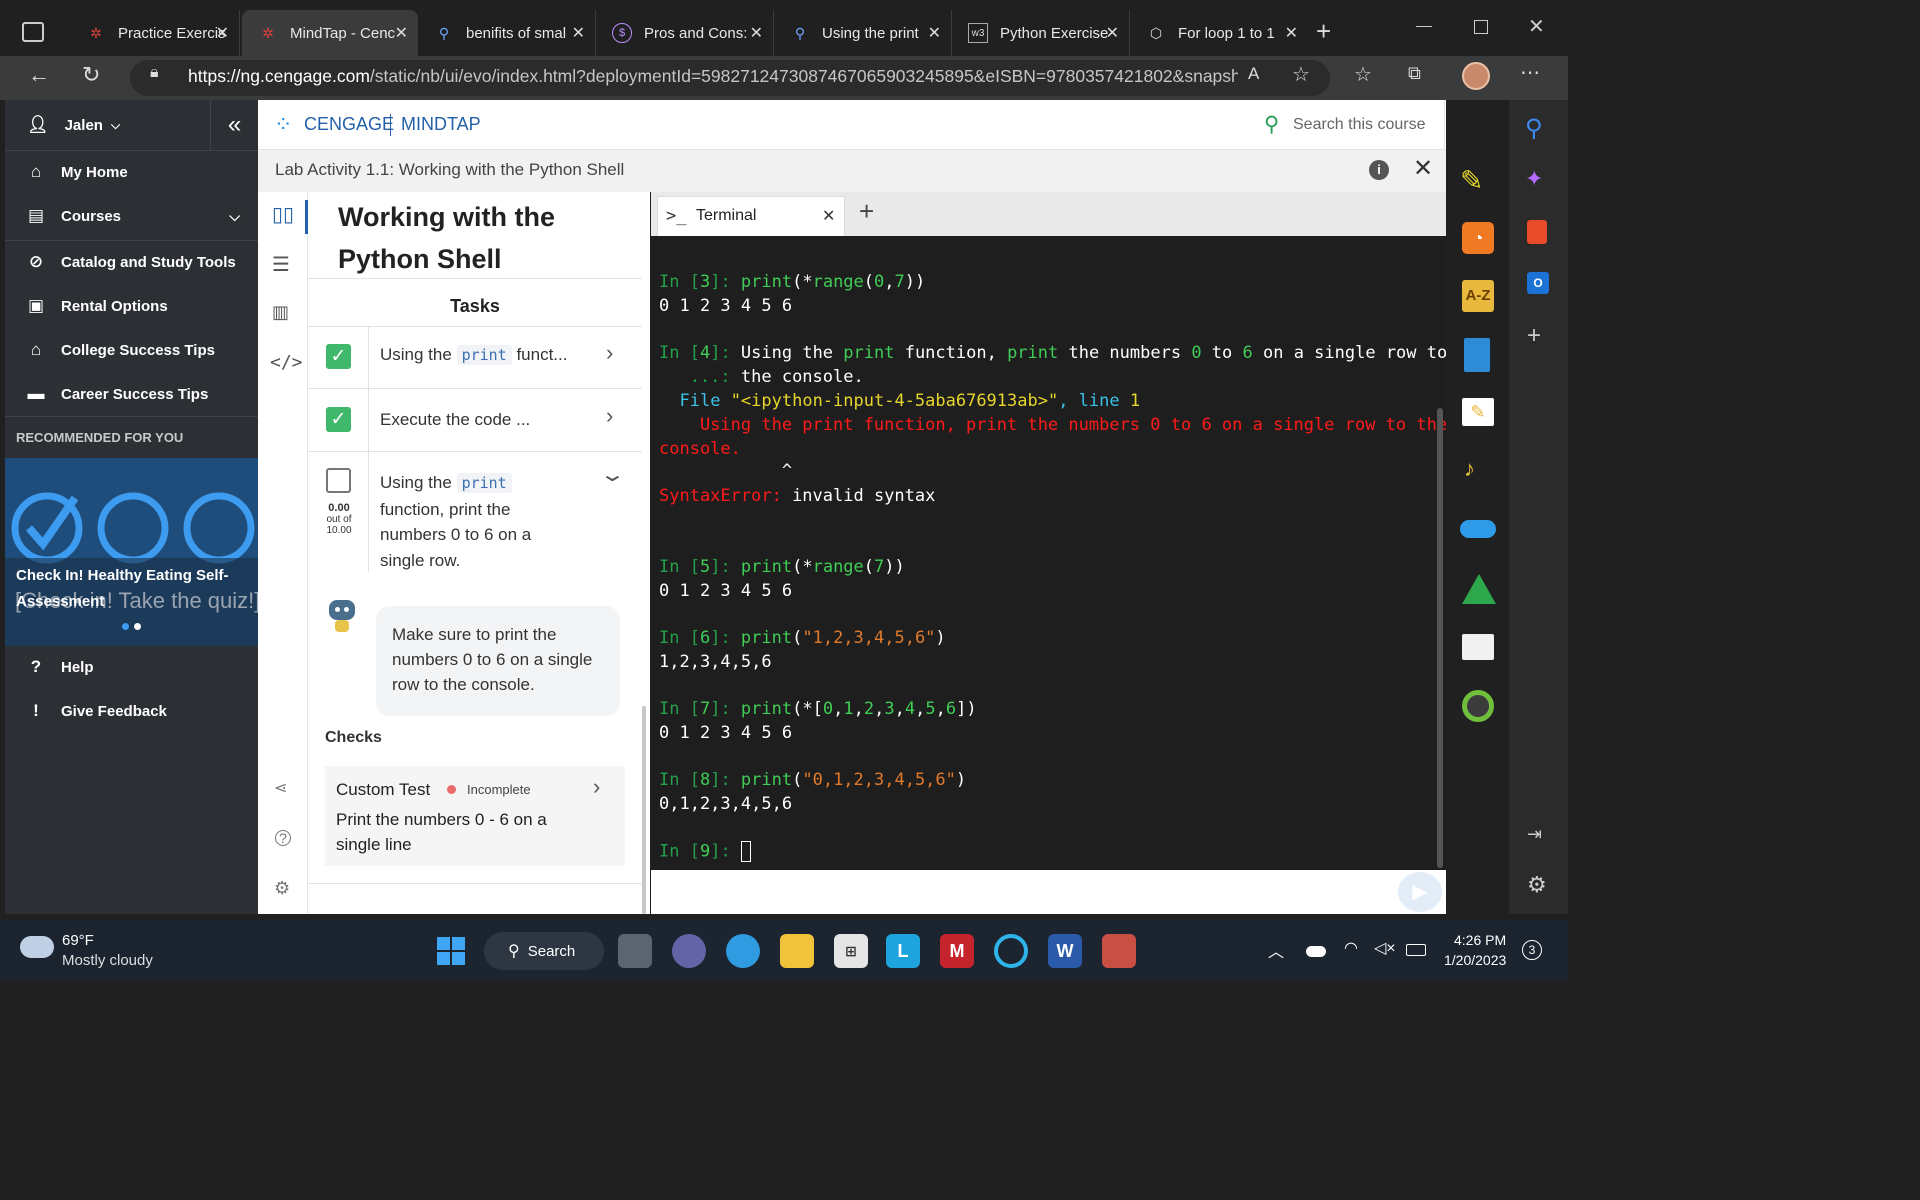 Image resolution: width=1920 pixels, height=1200 pixels. I want to click on copilot-sparkle-icon: ✦, so click(1534, 179).